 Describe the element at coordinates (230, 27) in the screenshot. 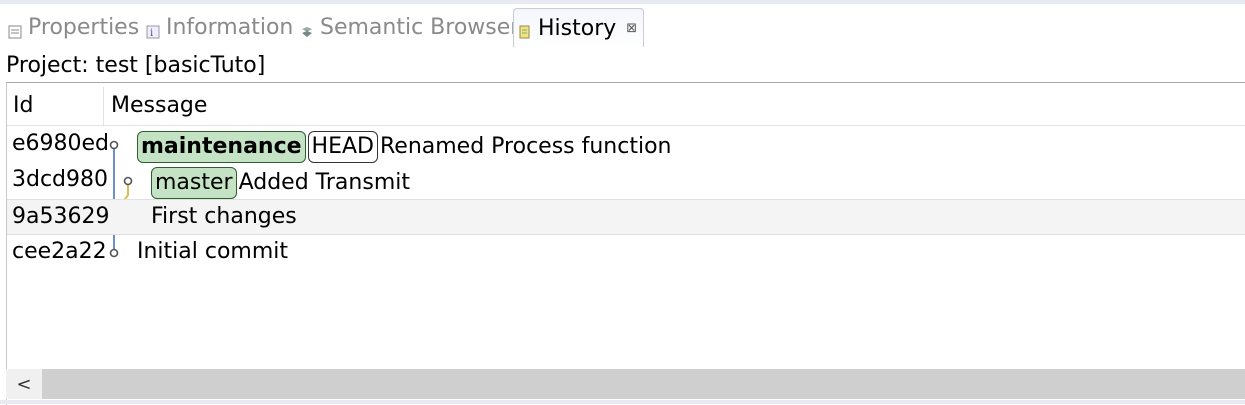

I see `tab-label: Information` at that location.